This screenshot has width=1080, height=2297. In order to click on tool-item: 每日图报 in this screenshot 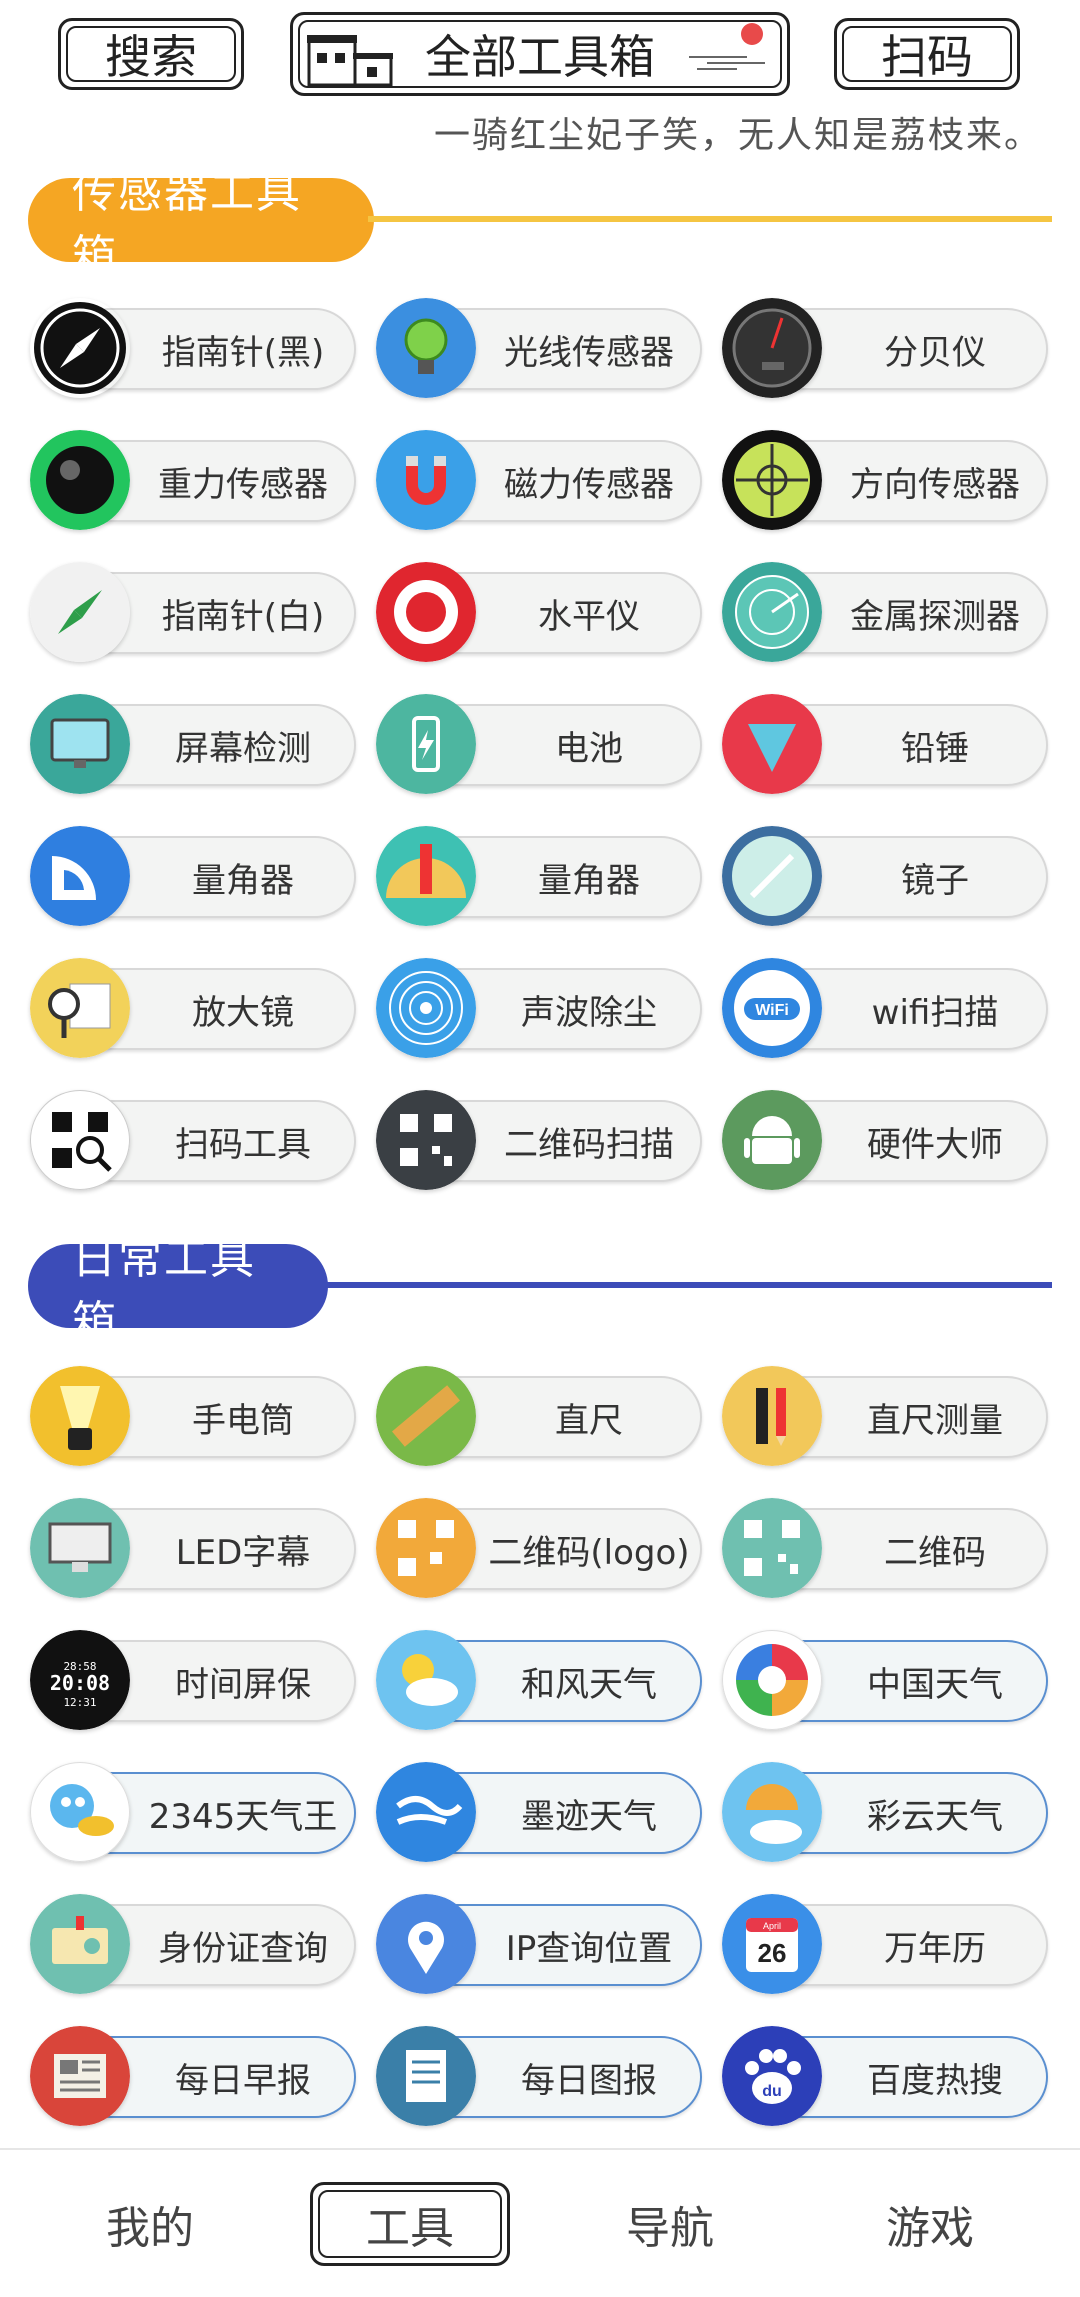, I will do `click(539, 2076)`.